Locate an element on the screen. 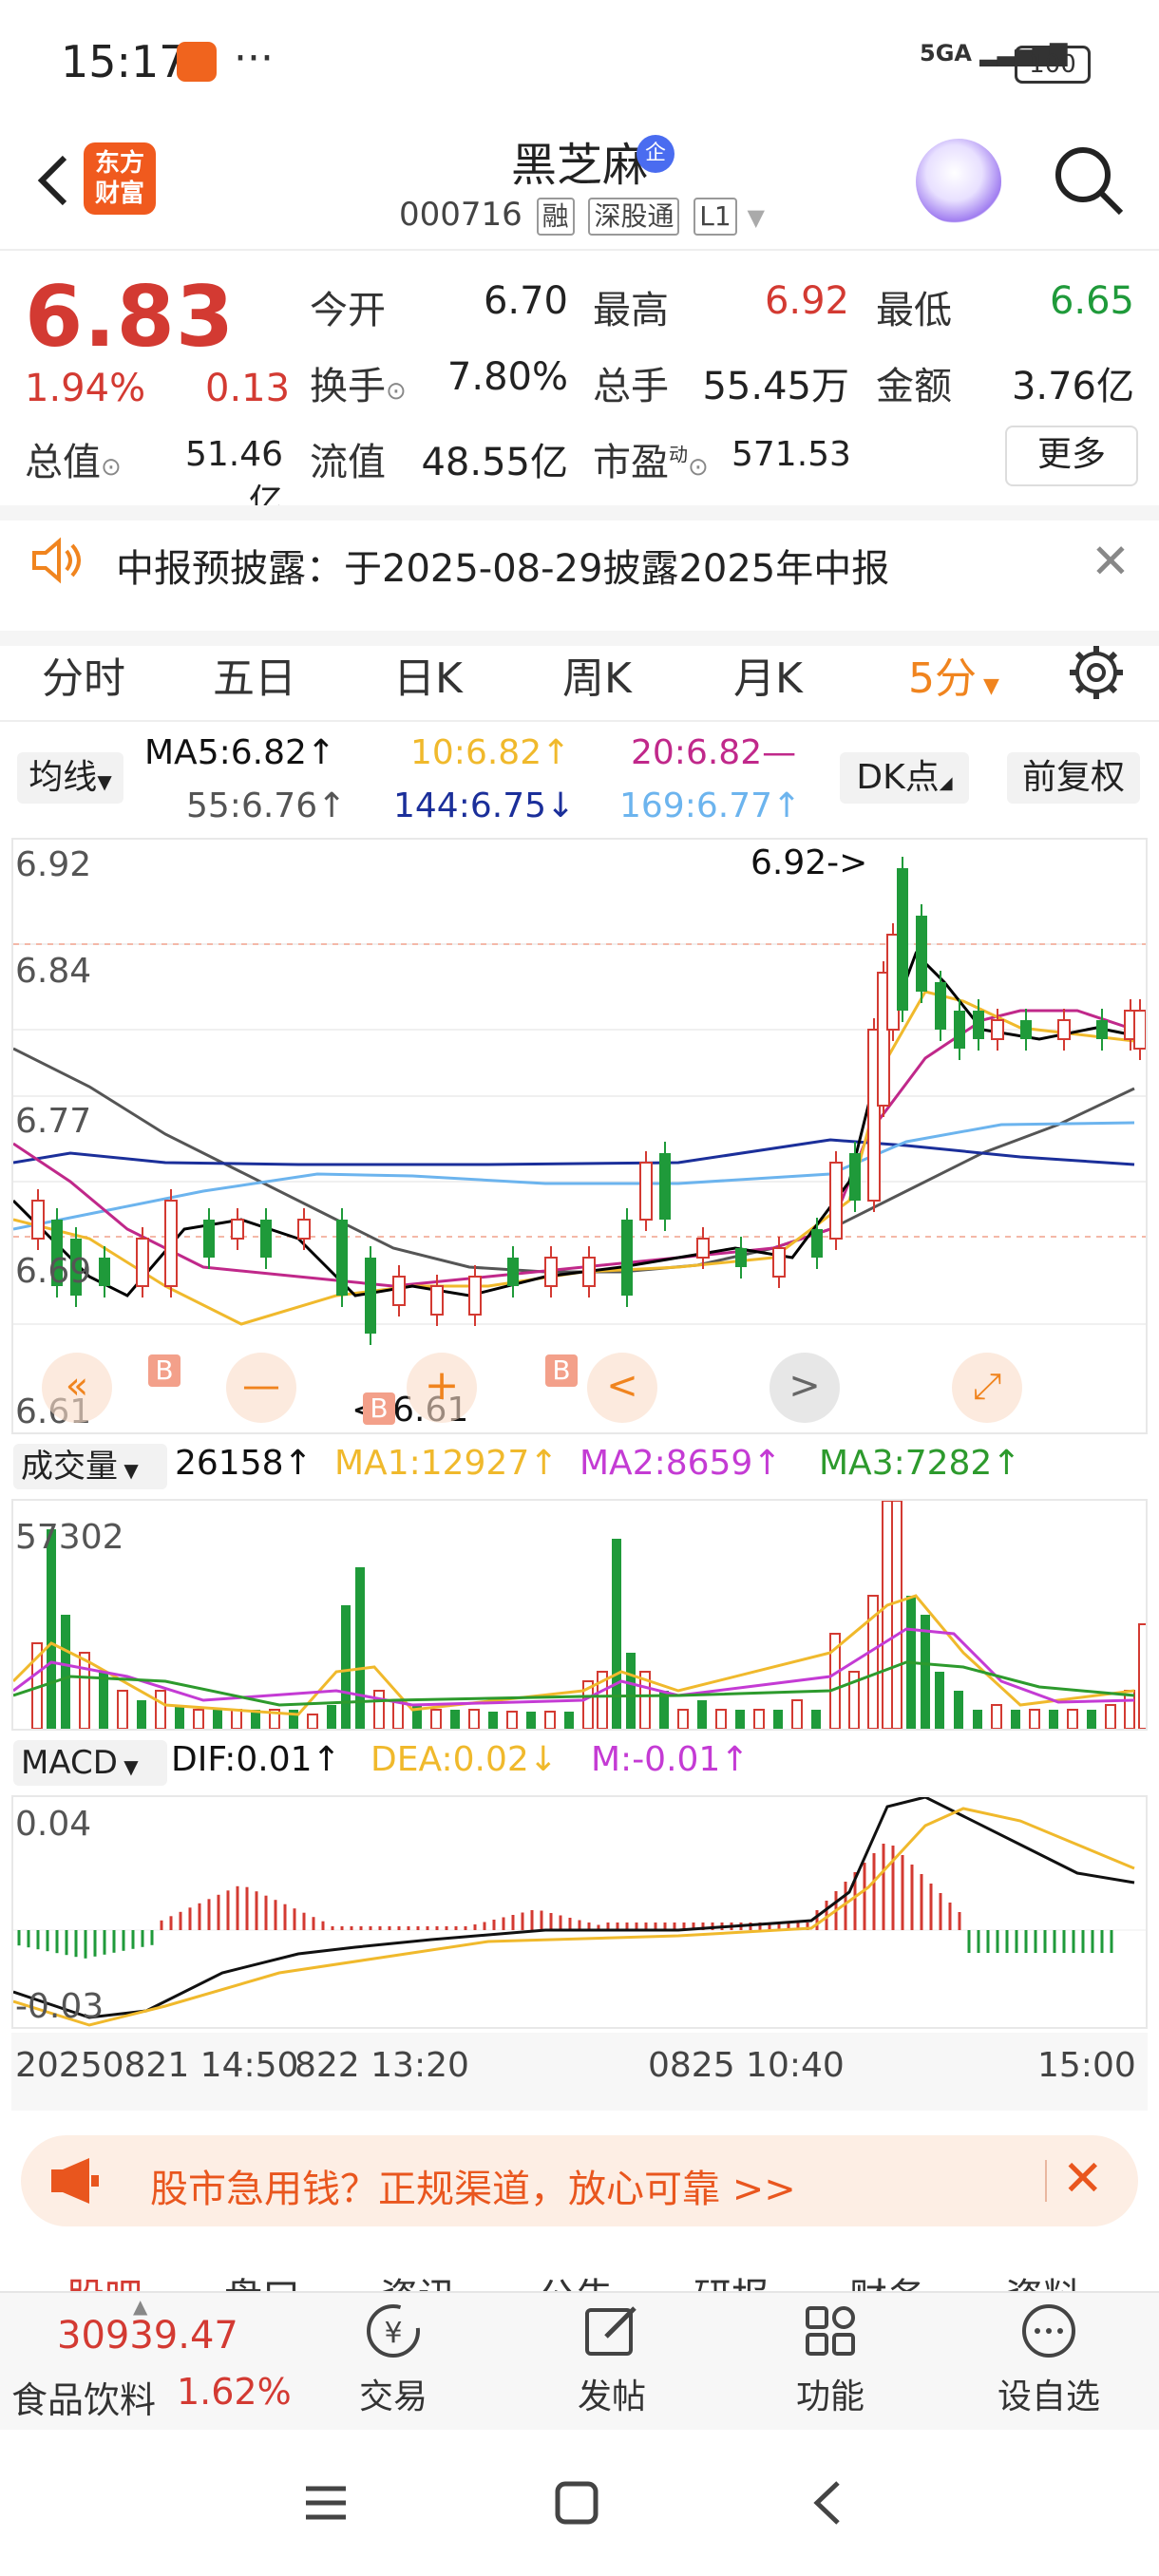 The height and width of the screenshot is (2576, 1159). volume-ma1: MA1:12927↑ is located at coordinates (446, 1463).